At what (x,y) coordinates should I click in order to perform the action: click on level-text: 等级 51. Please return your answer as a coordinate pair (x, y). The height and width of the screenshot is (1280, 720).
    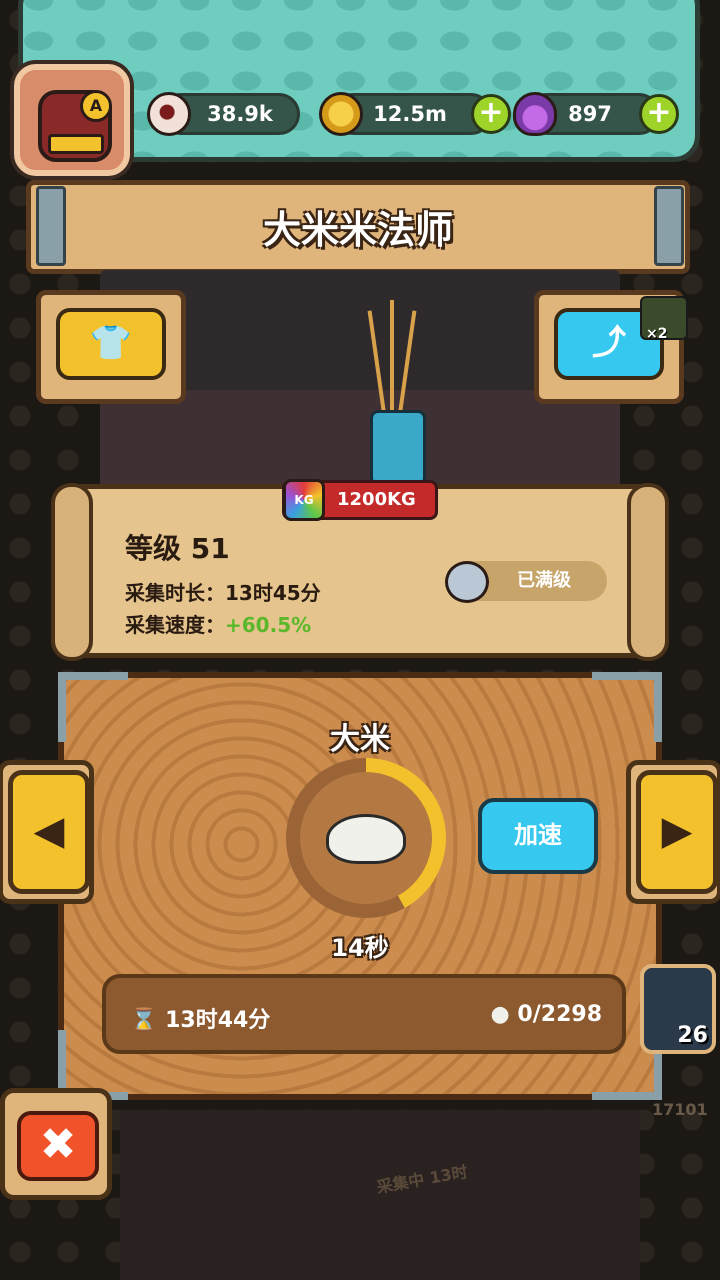
    Looking at the image, I should click on (177, 548).